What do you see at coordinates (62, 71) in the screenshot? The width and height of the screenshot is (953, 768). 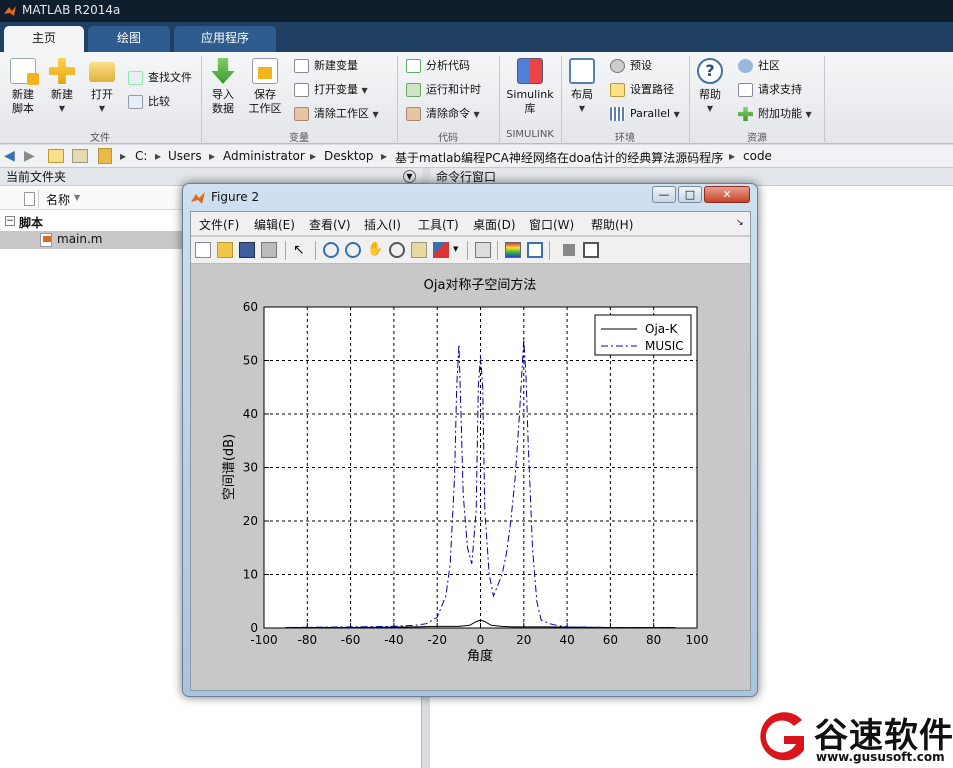 I see `plus-icon` at bounding box center [62, 71].